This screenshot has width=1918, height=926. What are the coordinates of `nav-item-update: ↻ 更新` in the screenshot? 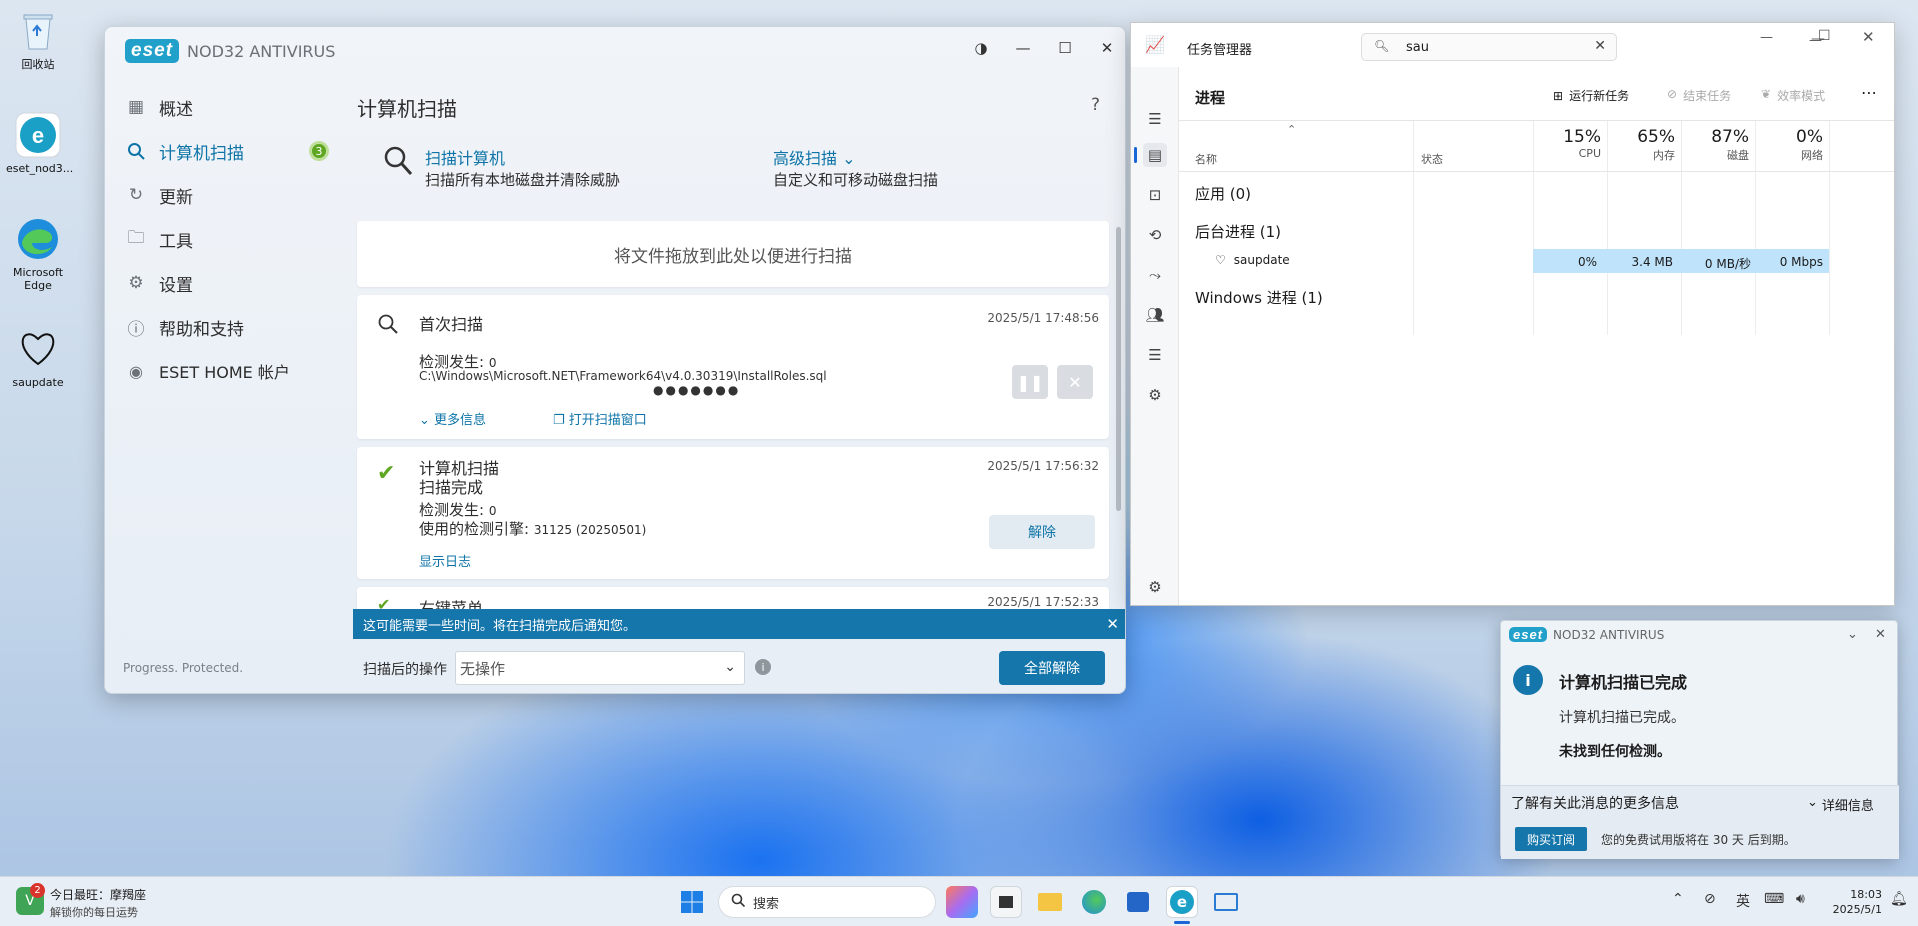 It's located at (159, 195).